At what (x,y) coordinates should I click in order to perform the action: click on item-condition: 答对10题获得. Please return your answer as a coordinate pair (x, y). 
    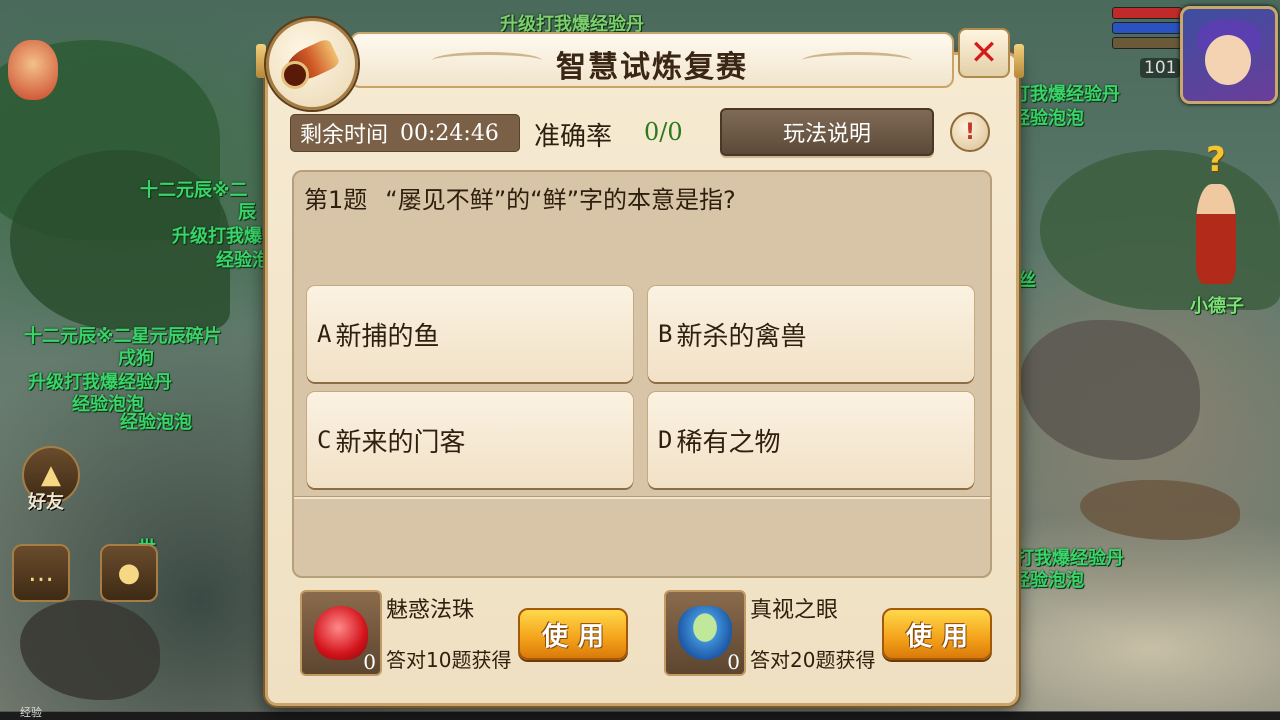
    Looking at the image, I should click on (449, 660).